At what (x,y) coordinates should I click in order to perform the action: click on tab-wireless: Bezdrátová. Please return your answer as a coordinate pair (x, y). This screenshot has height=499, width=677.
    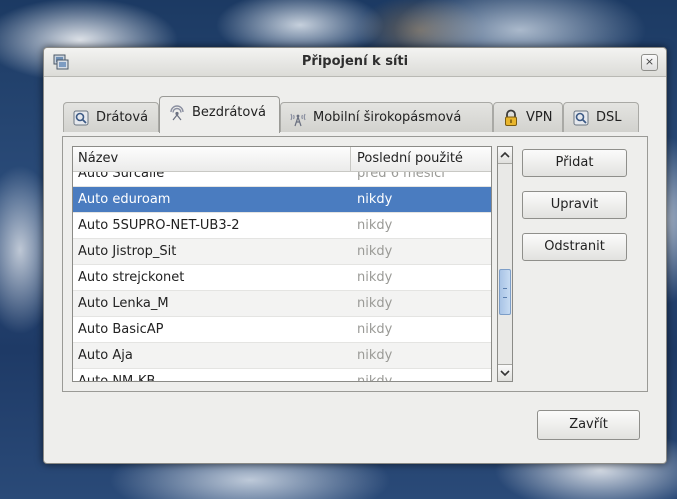
    Looking at the image, I should click on (219, 114).